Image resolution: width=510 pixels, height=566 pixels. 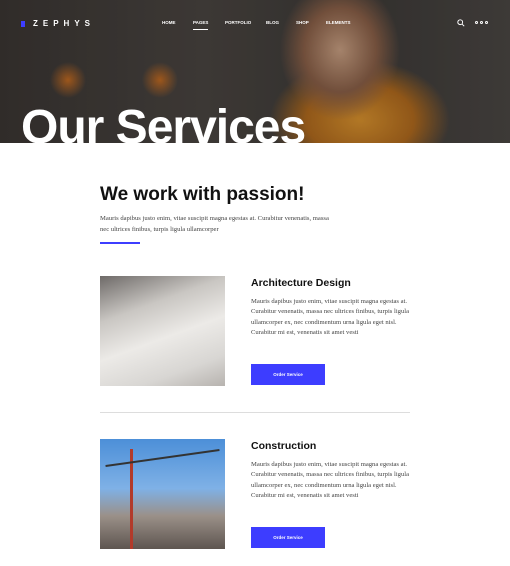 I want to click on page-title: Our Services, so click(x=163, y=122).